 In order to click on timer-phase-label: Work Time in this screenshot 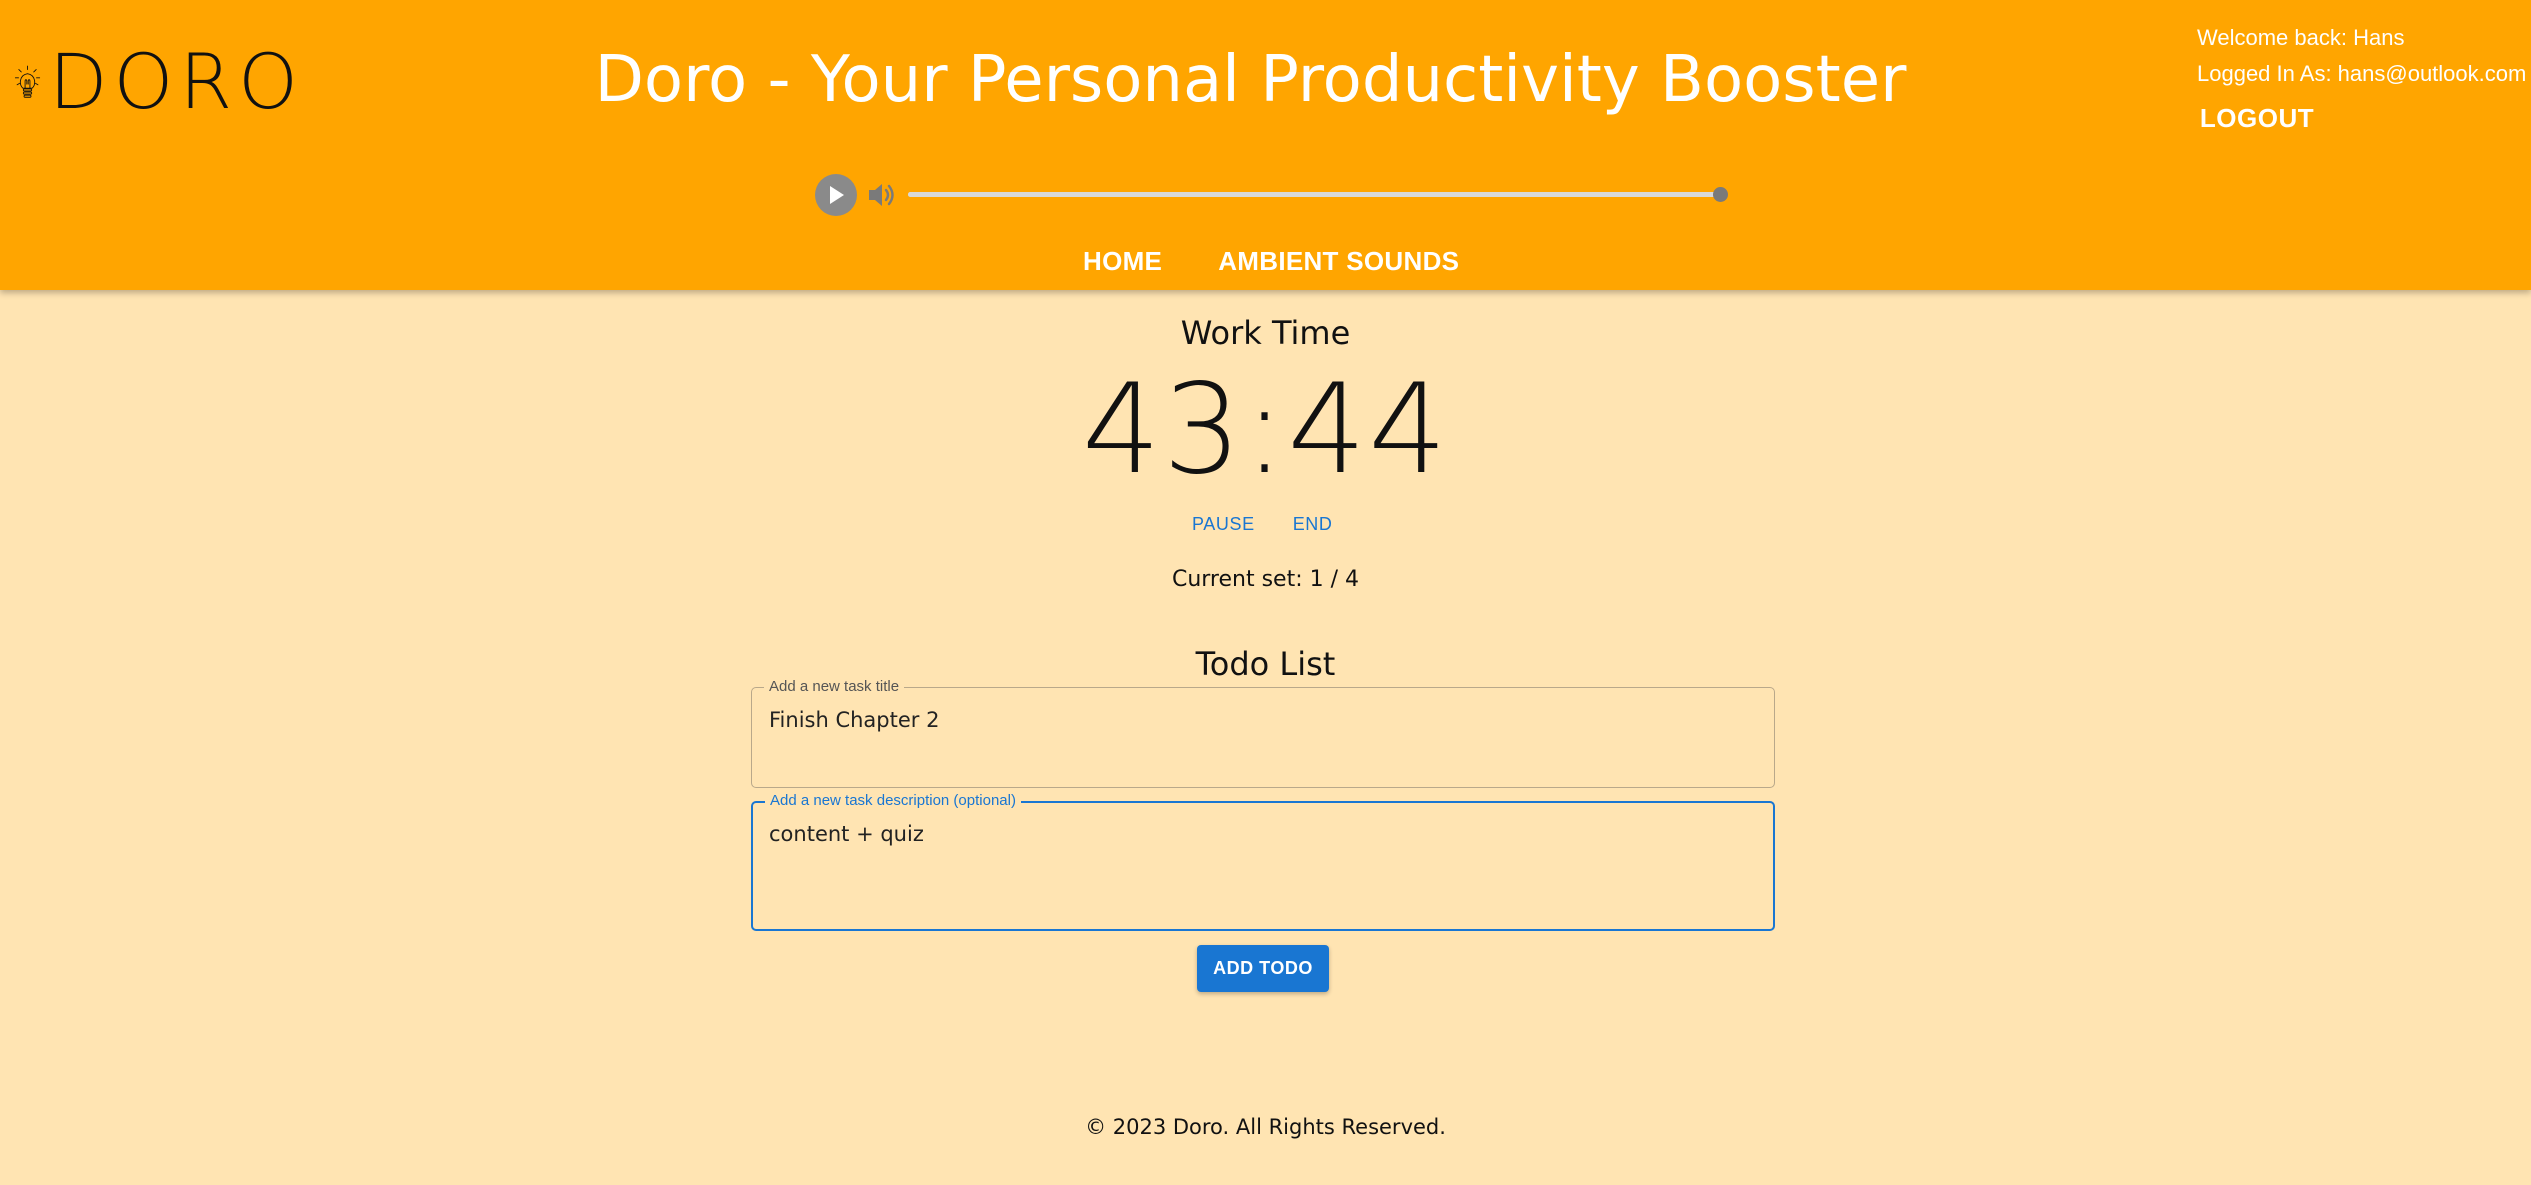, I will do `click(1265, 333)`.